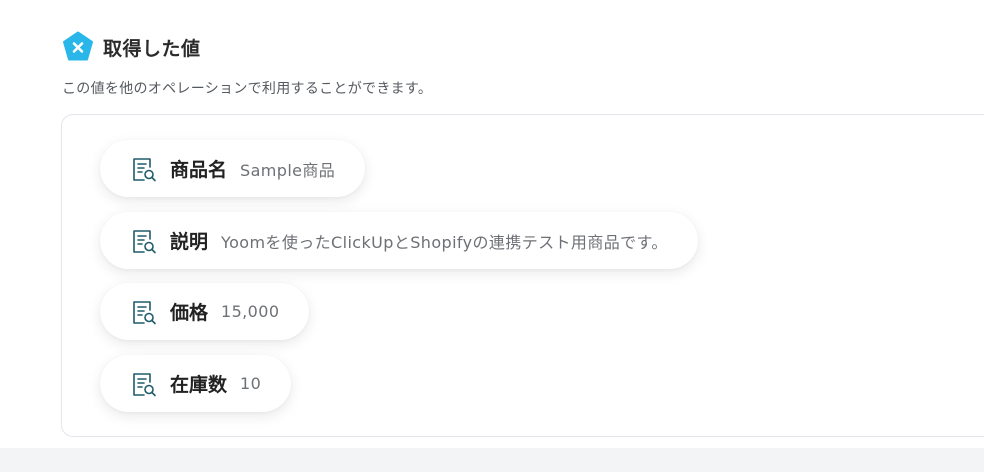 Image resolution: width=984 pixels, height=472 pixels. Describe the element at coordinates (189, 242) in the screenshot. I see `value-label: 説明` at that location.